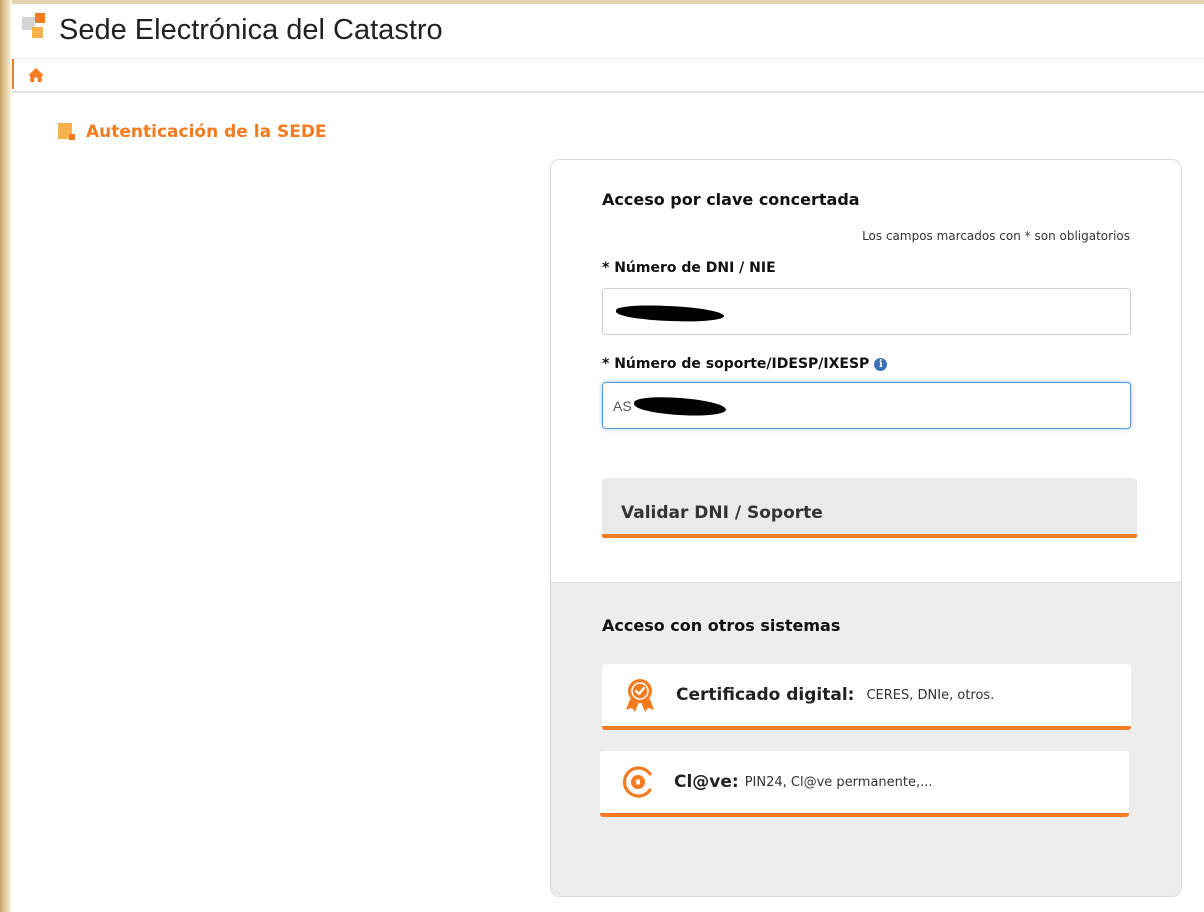  Describe the element at coordinates (721, 625) in the screenshot. I see `otros-sistemas-heading: Acceso con otros sistemas` at that location.